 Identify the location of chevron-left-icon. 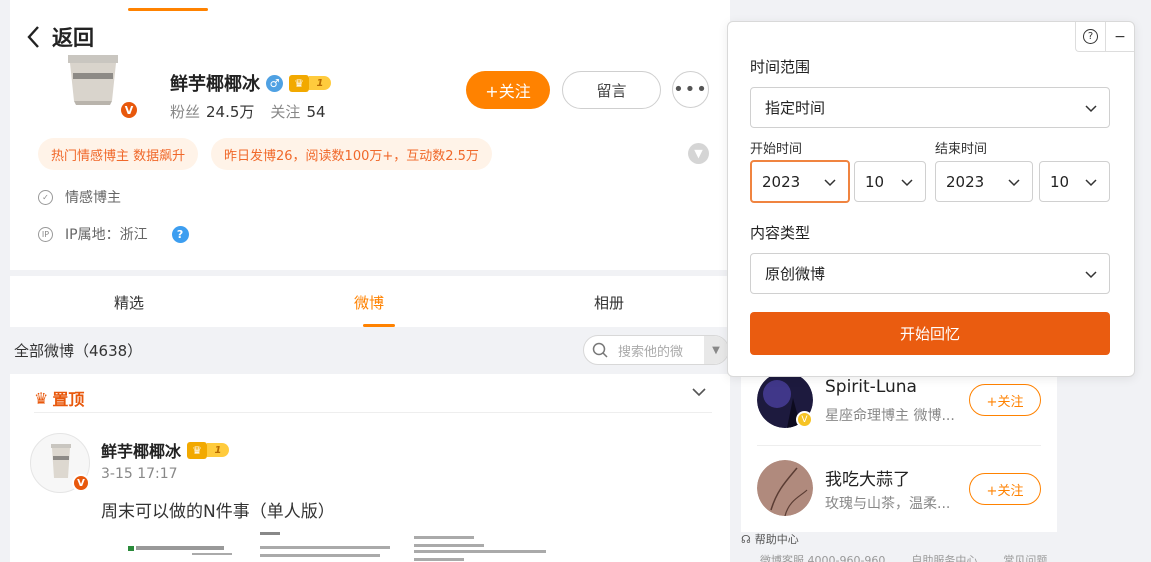
(33, 37).